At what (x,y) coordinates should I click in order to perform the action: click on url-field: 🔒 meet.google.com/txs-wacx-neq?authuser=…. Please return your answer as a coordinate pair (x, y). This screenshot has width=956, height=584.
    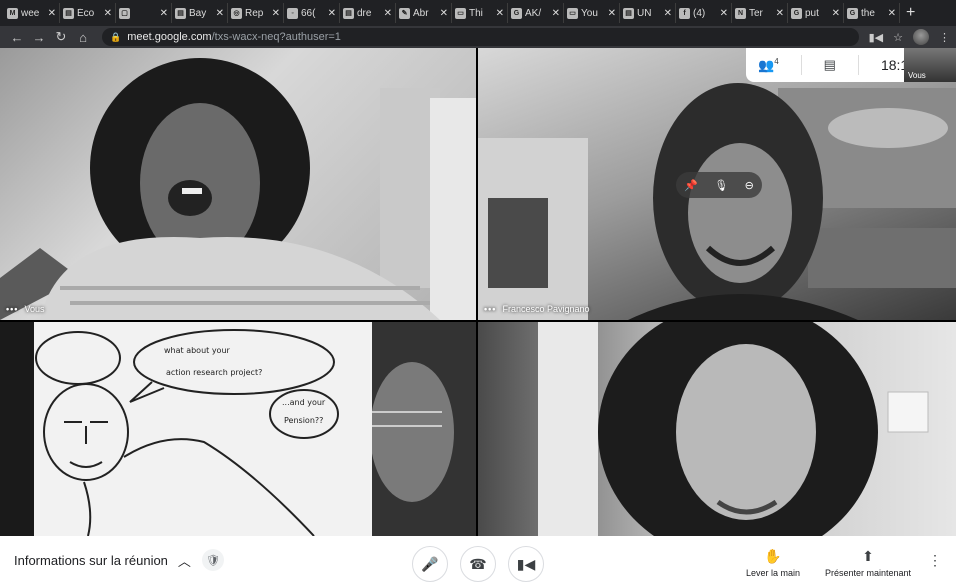
    Looking at the image, I should click on (480, 37).